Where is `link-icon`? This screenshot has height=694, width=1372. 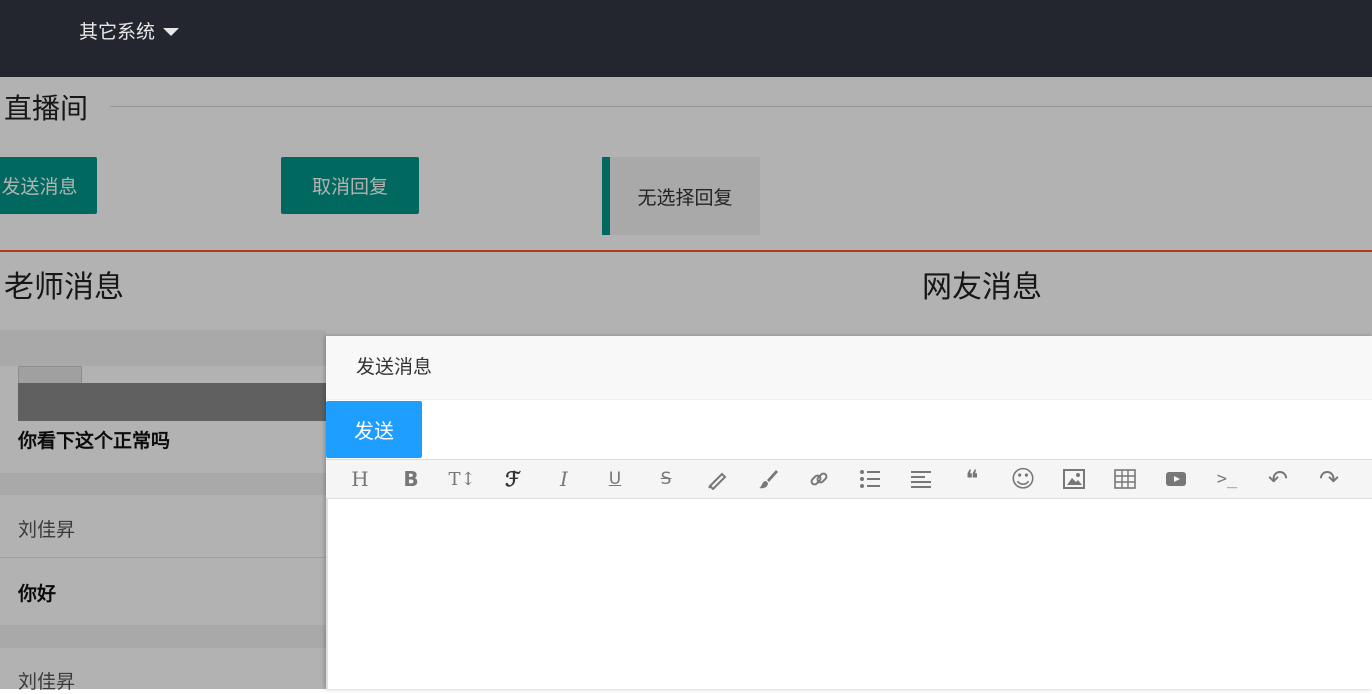 link-icon is located at coordinates (819, 479).